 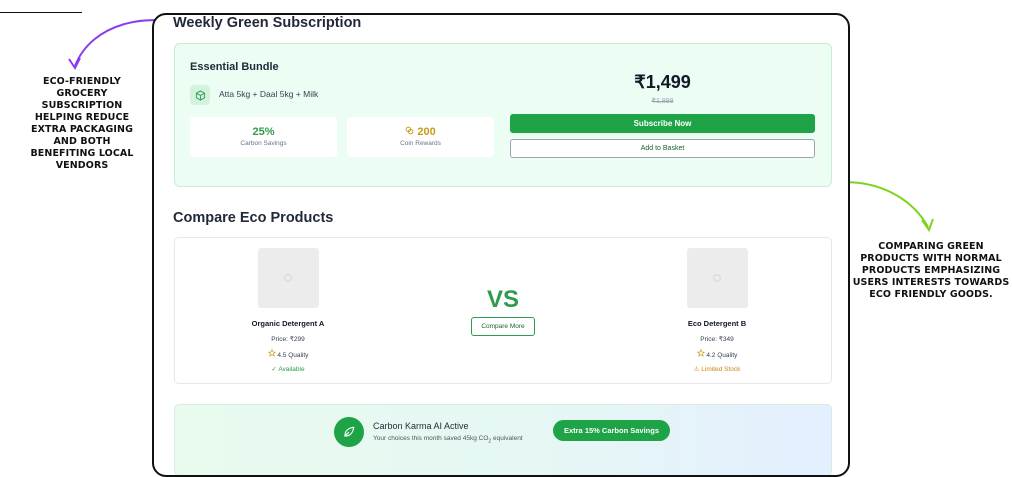 I want to click on coin-rewards-stat: 200 Coin Rewards, so click(x=420, y=137).